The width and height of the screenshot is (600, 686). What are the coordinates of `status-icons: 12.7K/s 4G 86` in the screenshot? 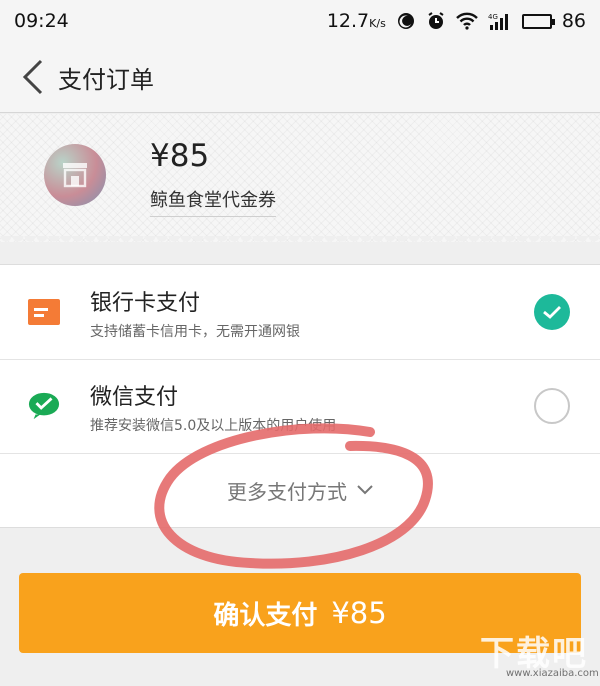 It's located at (456, 21).